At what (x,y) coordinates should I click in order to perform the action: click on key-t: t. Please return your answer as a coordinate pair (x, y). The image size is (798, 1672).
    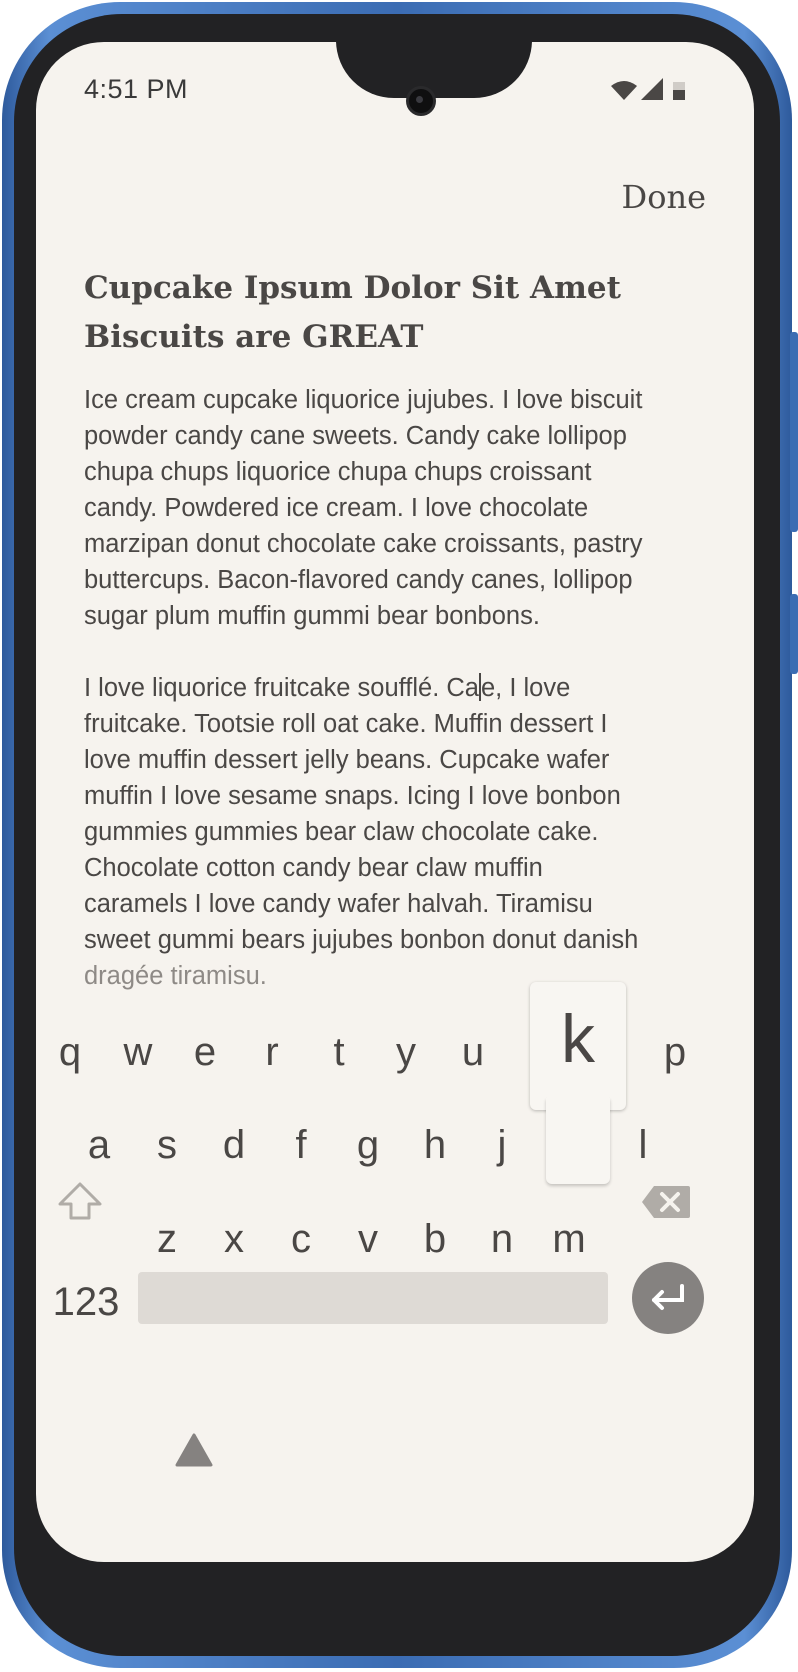
    Looking at the image, I should click on (339, 1052).